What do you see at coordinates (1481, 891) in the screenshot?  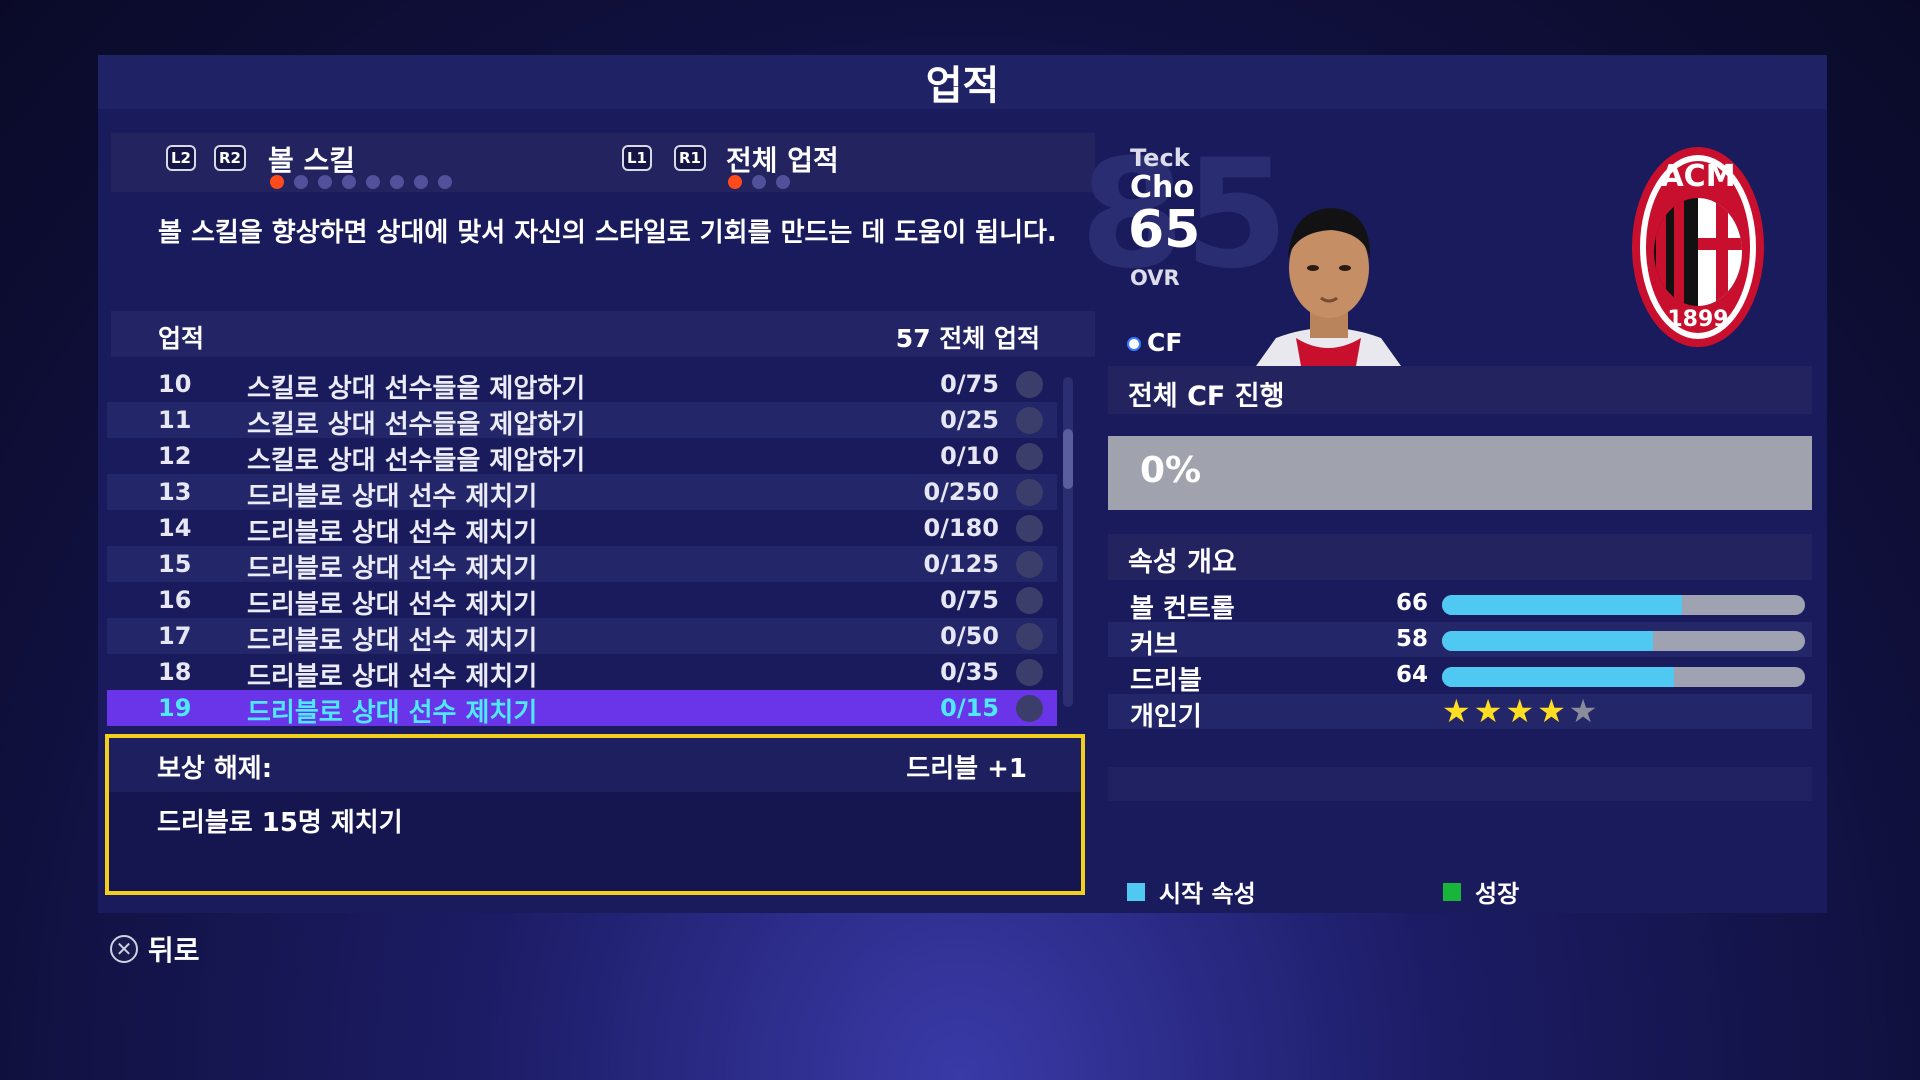 I see `legend-growth: 성장` at bounding box center [1481, 891].